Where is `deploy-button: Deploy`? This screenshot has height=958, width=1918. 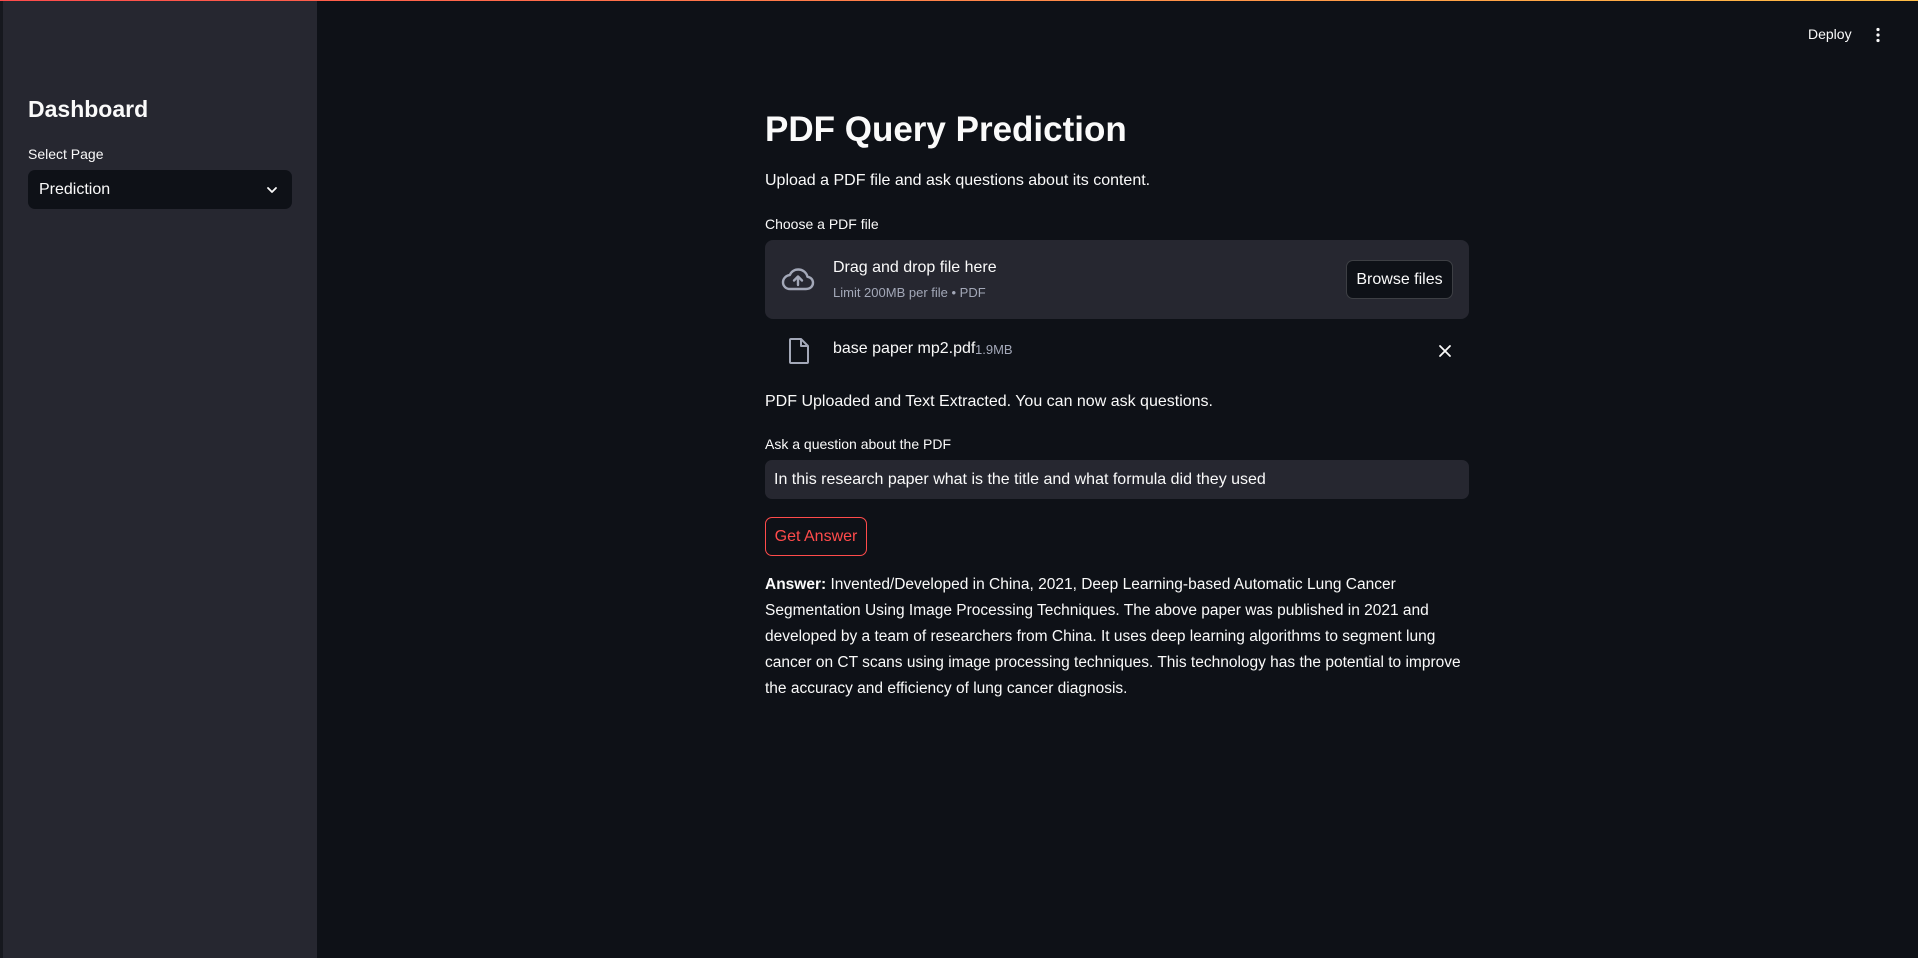
deploy-button: Deploy is located at coordinates (1830, 34).